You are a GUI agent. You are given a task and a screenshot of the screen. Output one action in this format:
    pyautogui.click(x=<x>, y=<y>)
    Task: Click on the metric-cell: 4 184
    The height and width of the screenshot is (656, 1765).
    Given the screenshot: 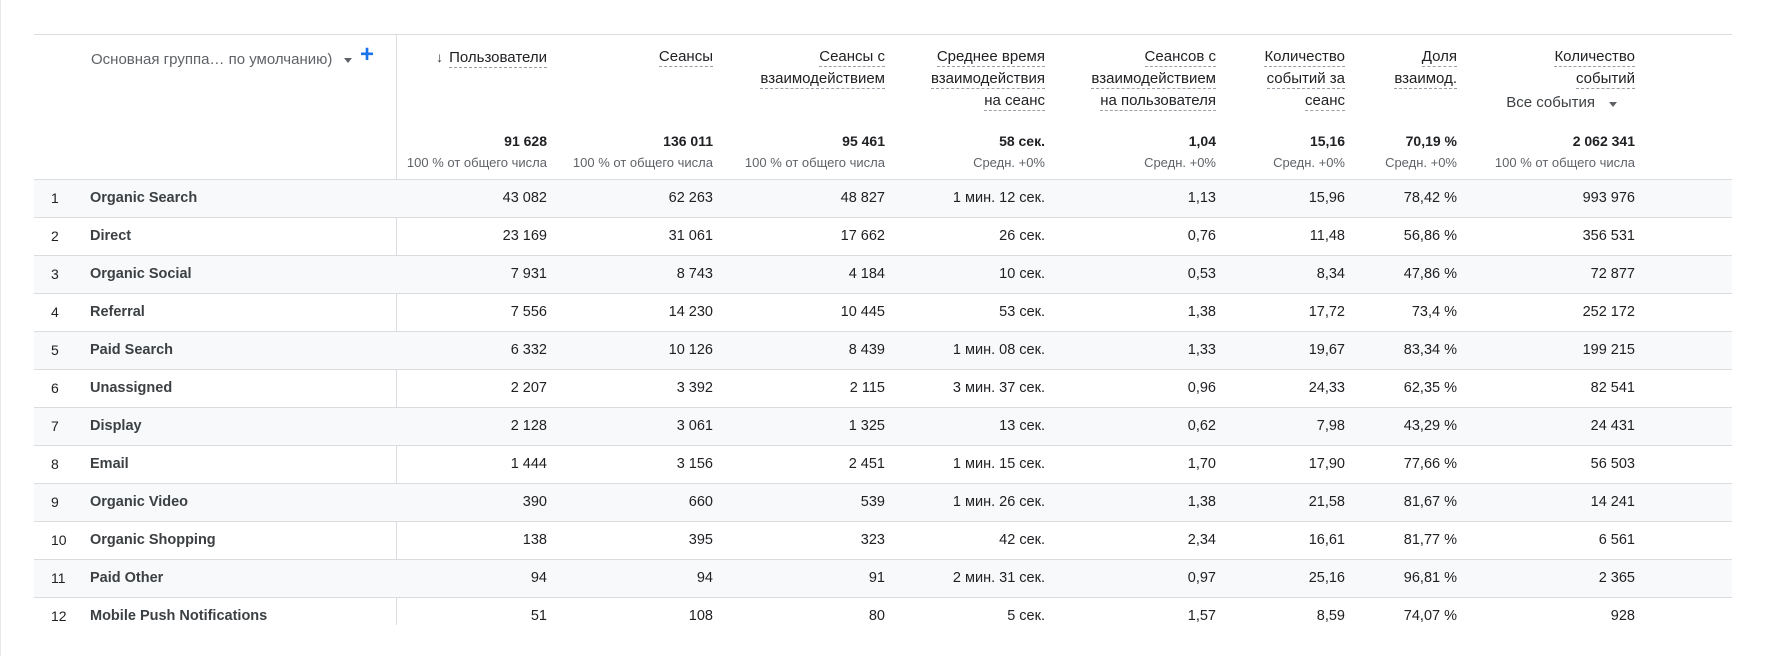 What is the action you would take?
    pyautogui.click(x=866, y=274)
    